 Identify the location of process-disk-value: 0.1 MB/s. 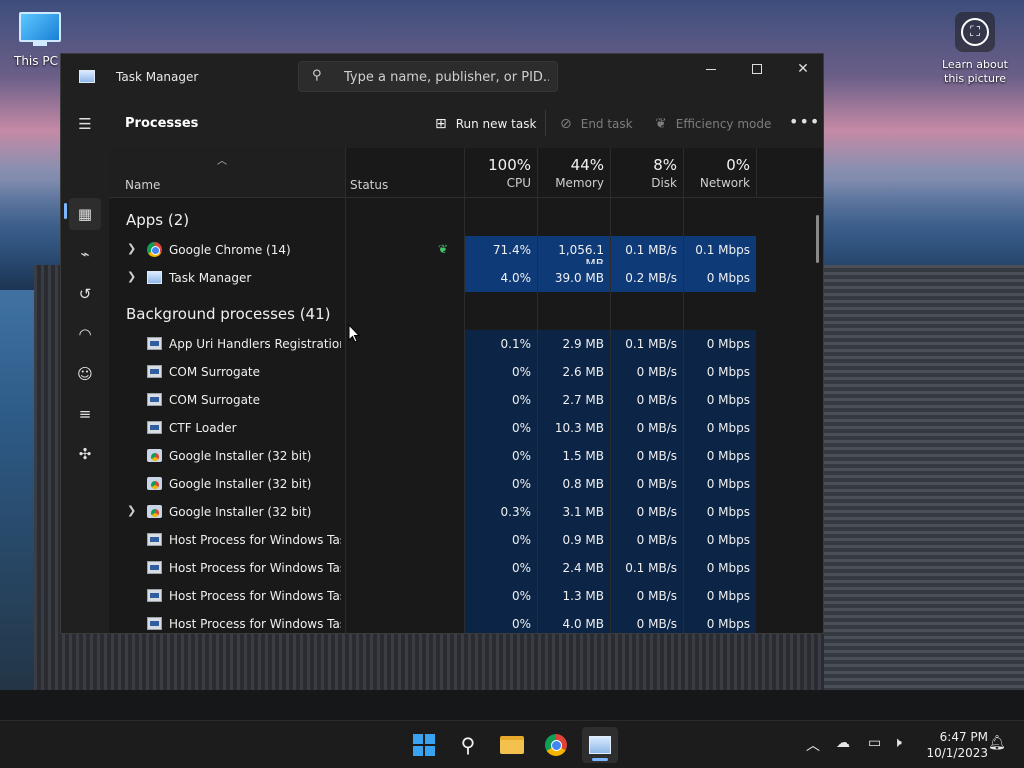
(651, 568).